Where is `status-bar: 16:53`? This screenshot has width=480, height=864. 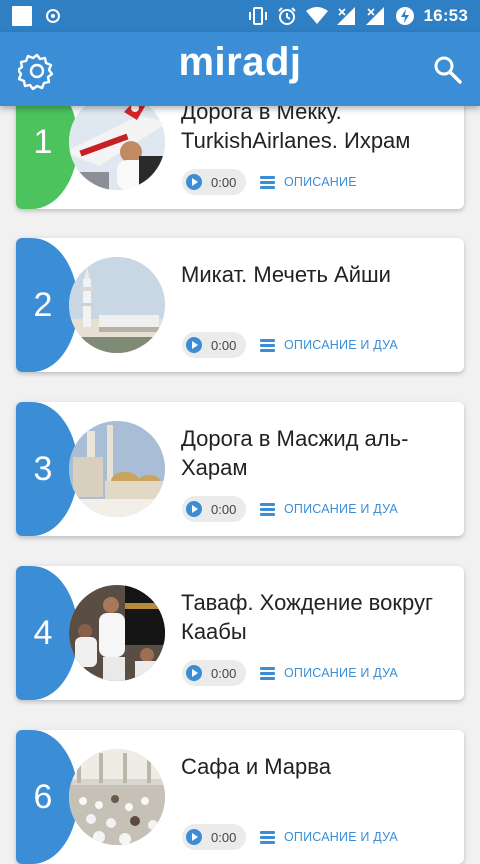 status-bar: 16:53 is located at coordinates (240, 16).